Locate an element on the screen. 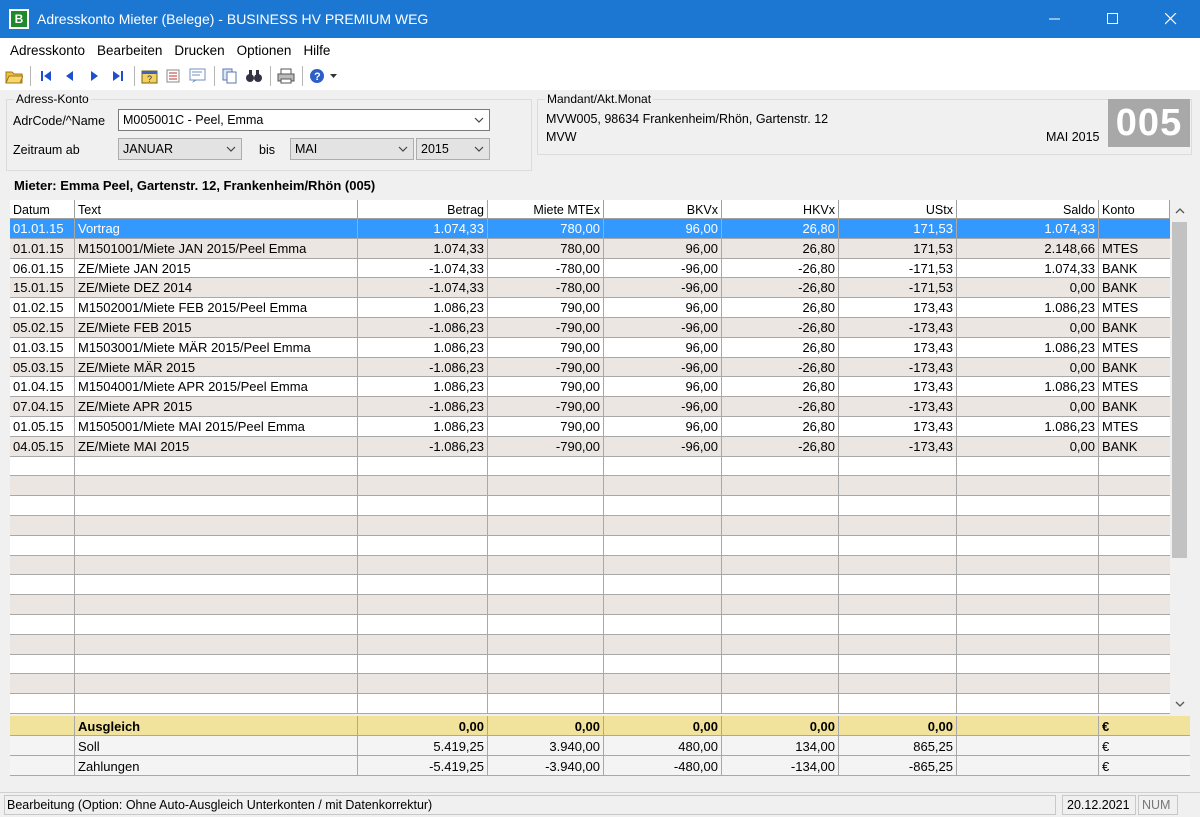 The image size is (1200, 817). last-record-button is located at coordinates (118, 76).